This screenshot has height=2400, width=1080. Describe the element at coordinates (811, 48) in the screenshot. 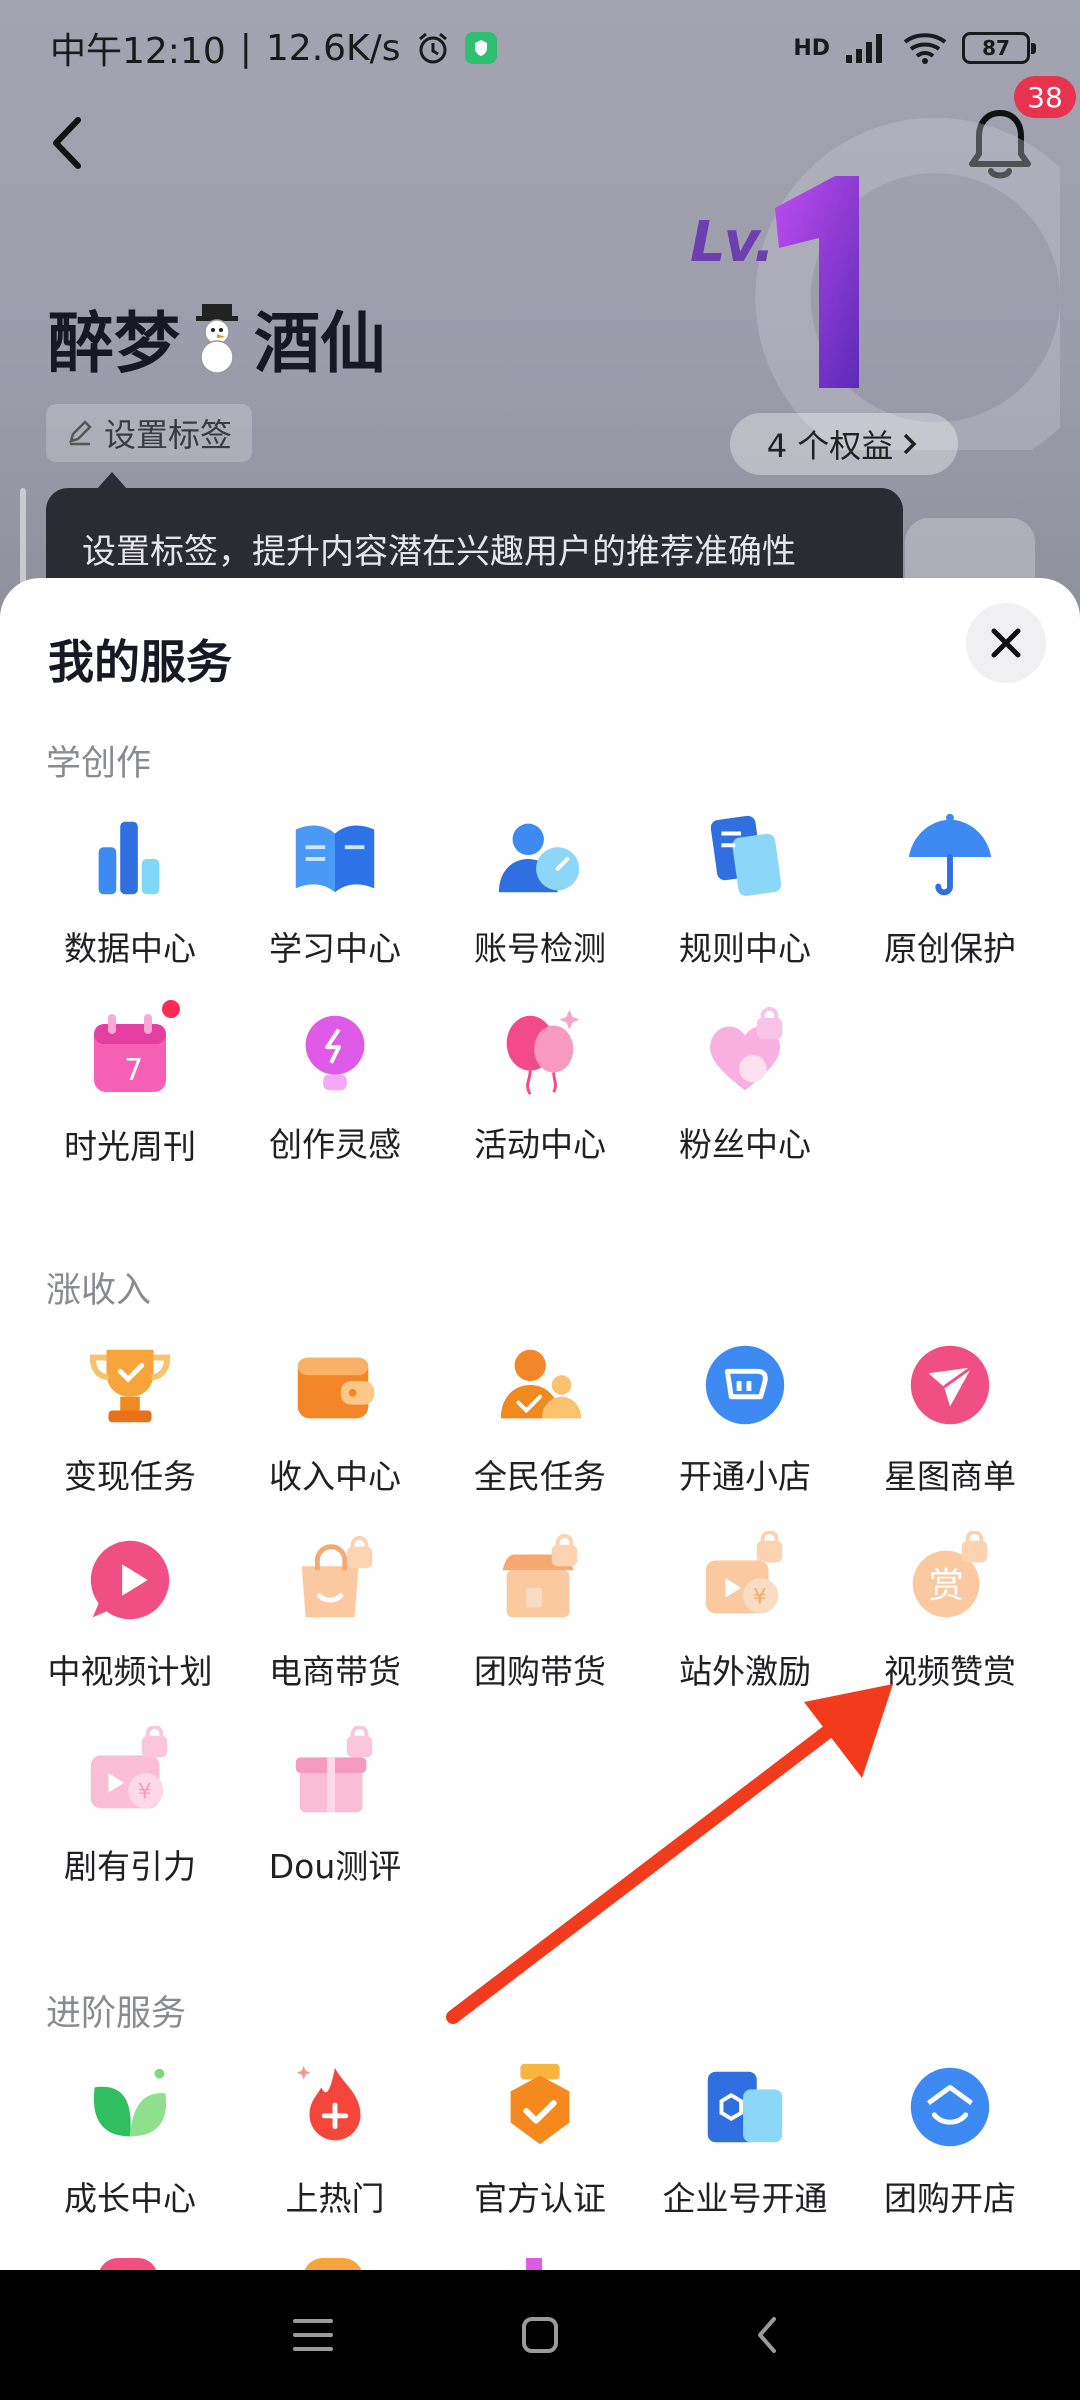

I see `hd-label: HD` at that location.